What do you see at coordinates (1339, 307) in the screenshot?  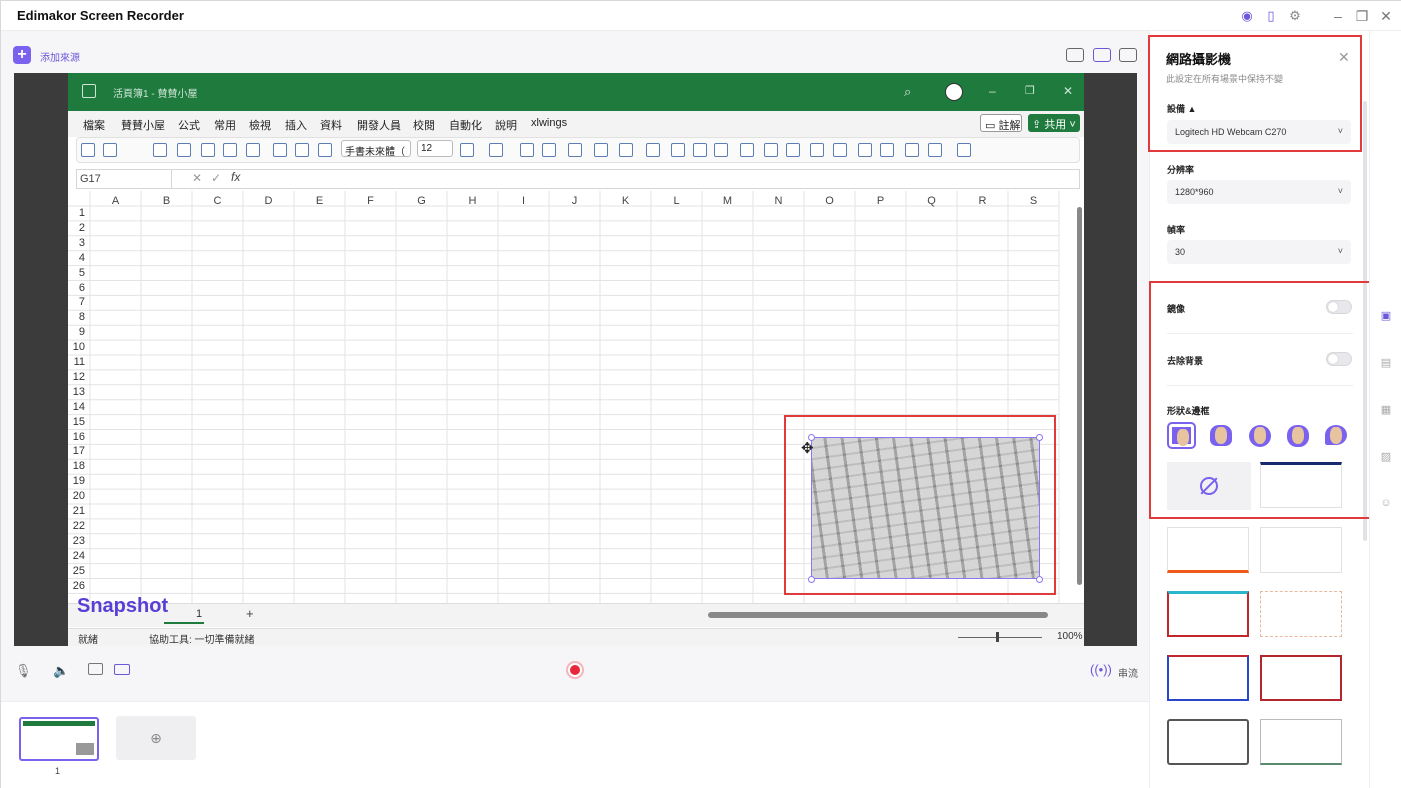 I see `mirror-toggle` at bounding box center [1339, 307].